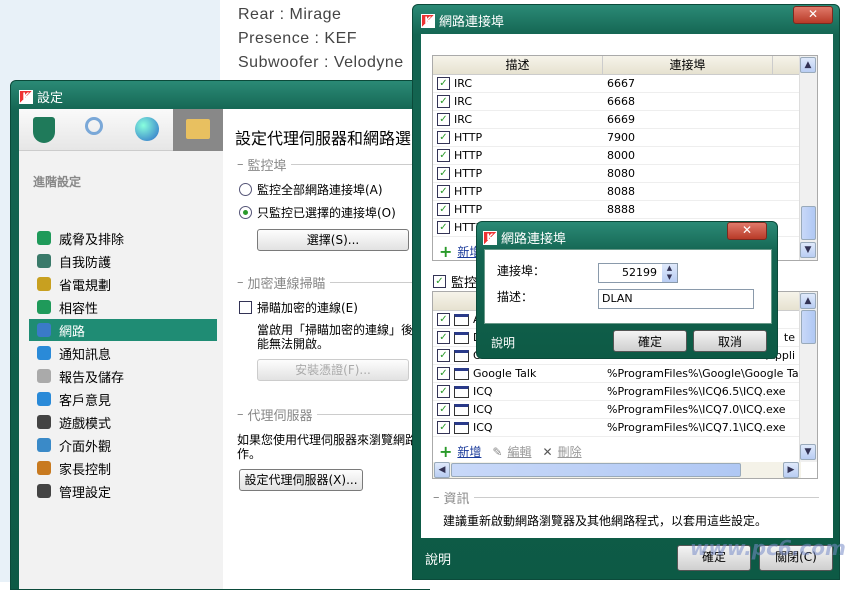  What do you see at coordinates (625, 192) in the screenshot?
I see `table-row: ✓ HTTP 8088` at bounding box center [625, 192].